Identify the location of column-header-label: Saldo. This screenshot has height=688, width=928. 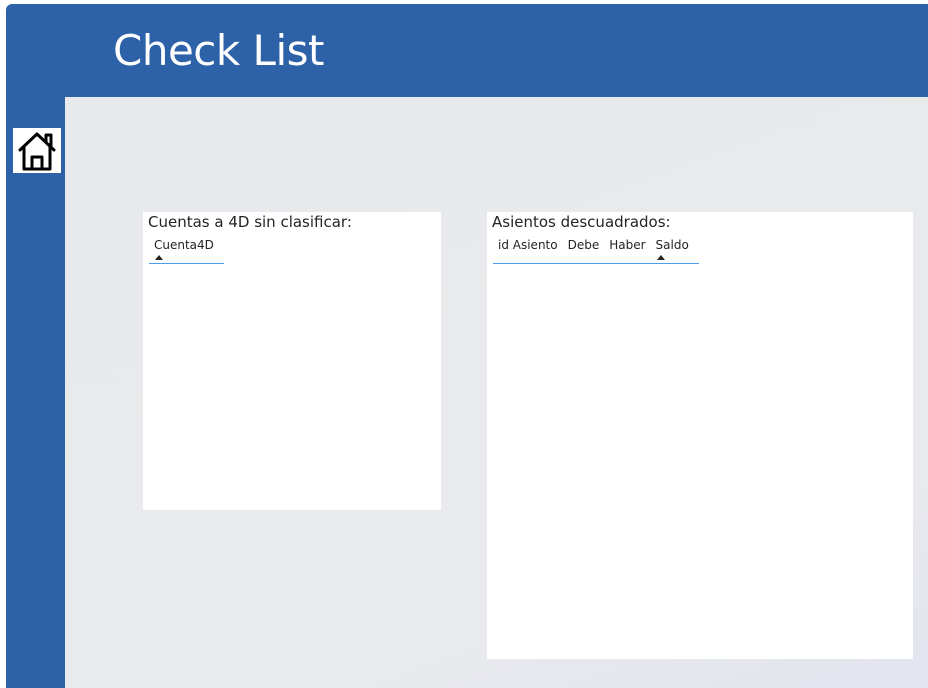
(672, 245).